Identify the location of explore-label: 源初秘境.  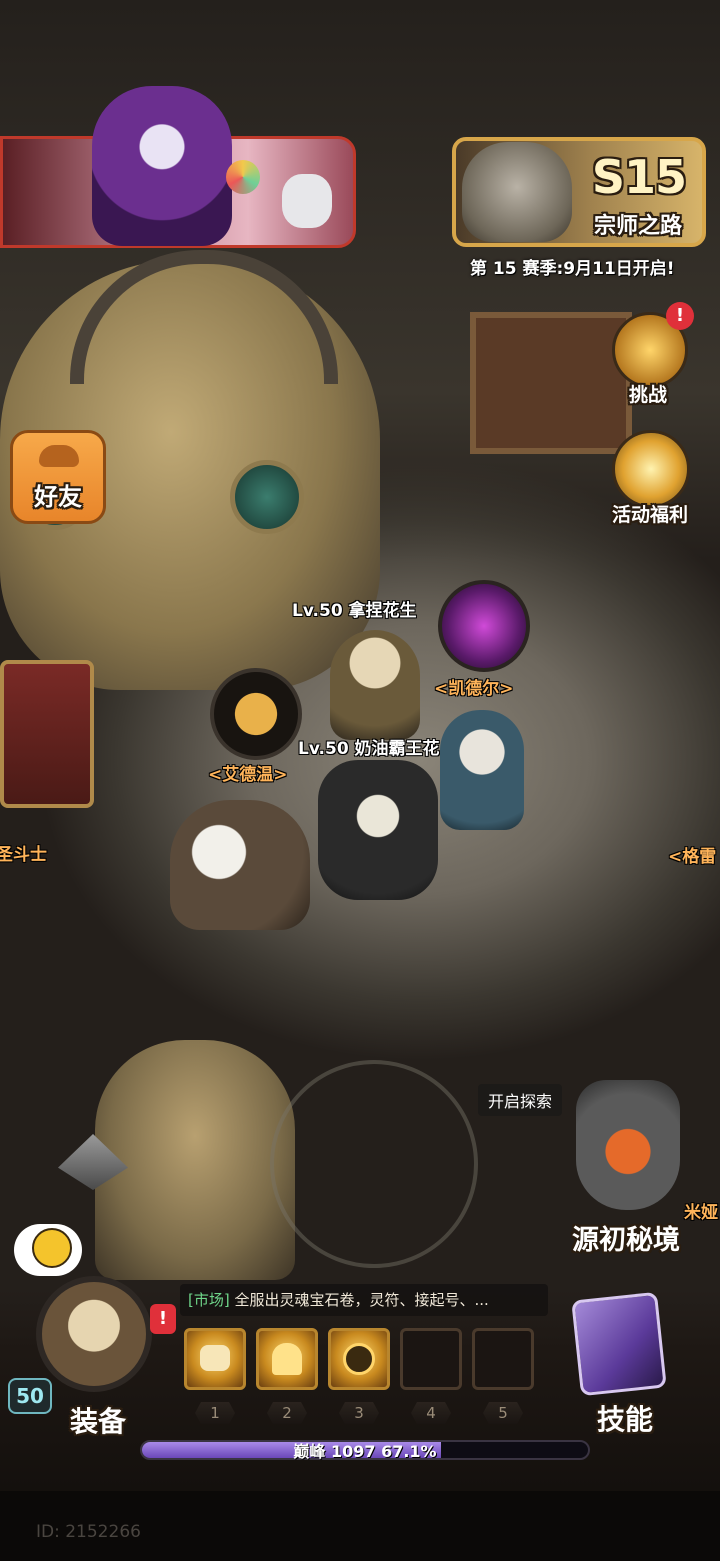
(626, 1237).